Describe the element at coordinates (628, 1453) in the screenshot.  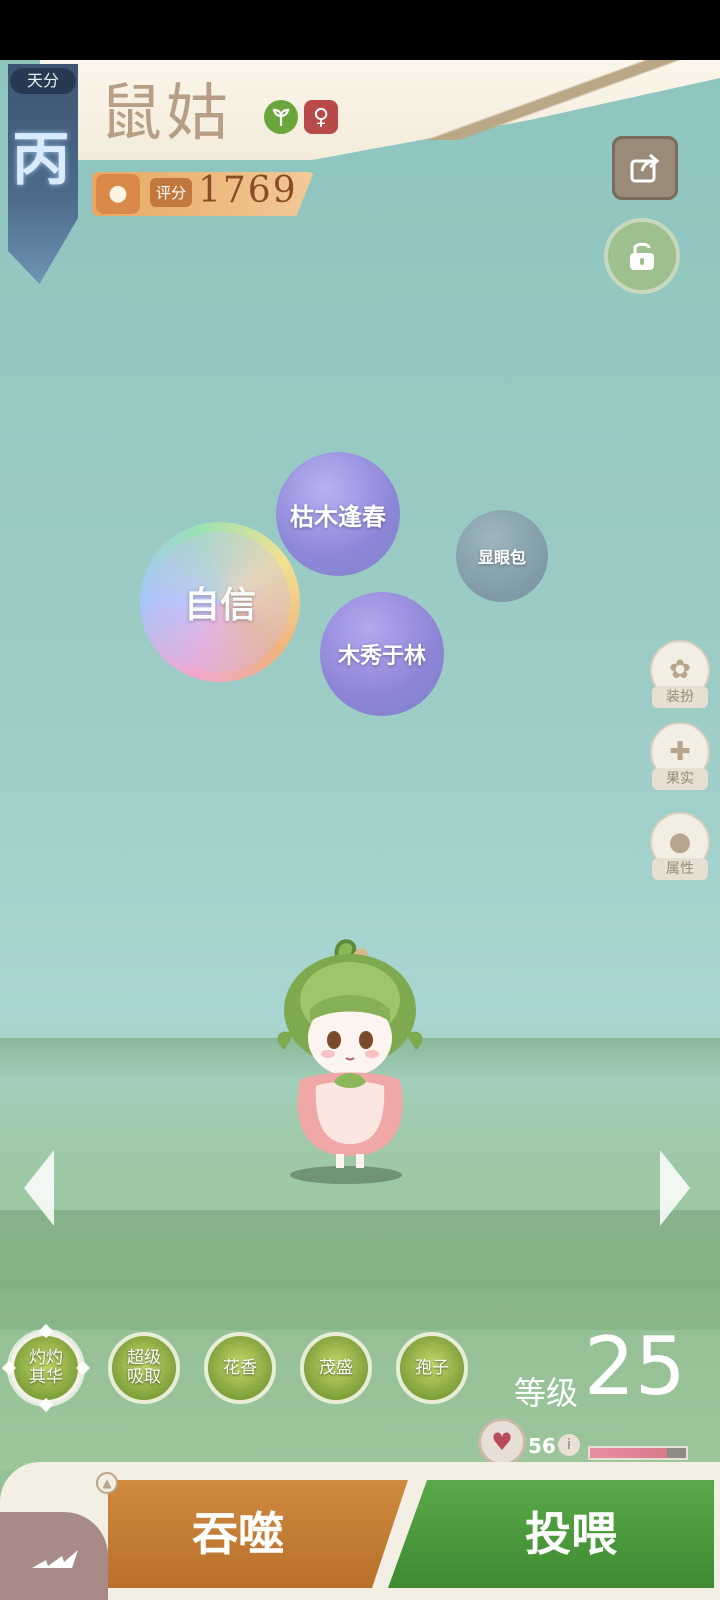
I see `hp-bar-fill` at that location.